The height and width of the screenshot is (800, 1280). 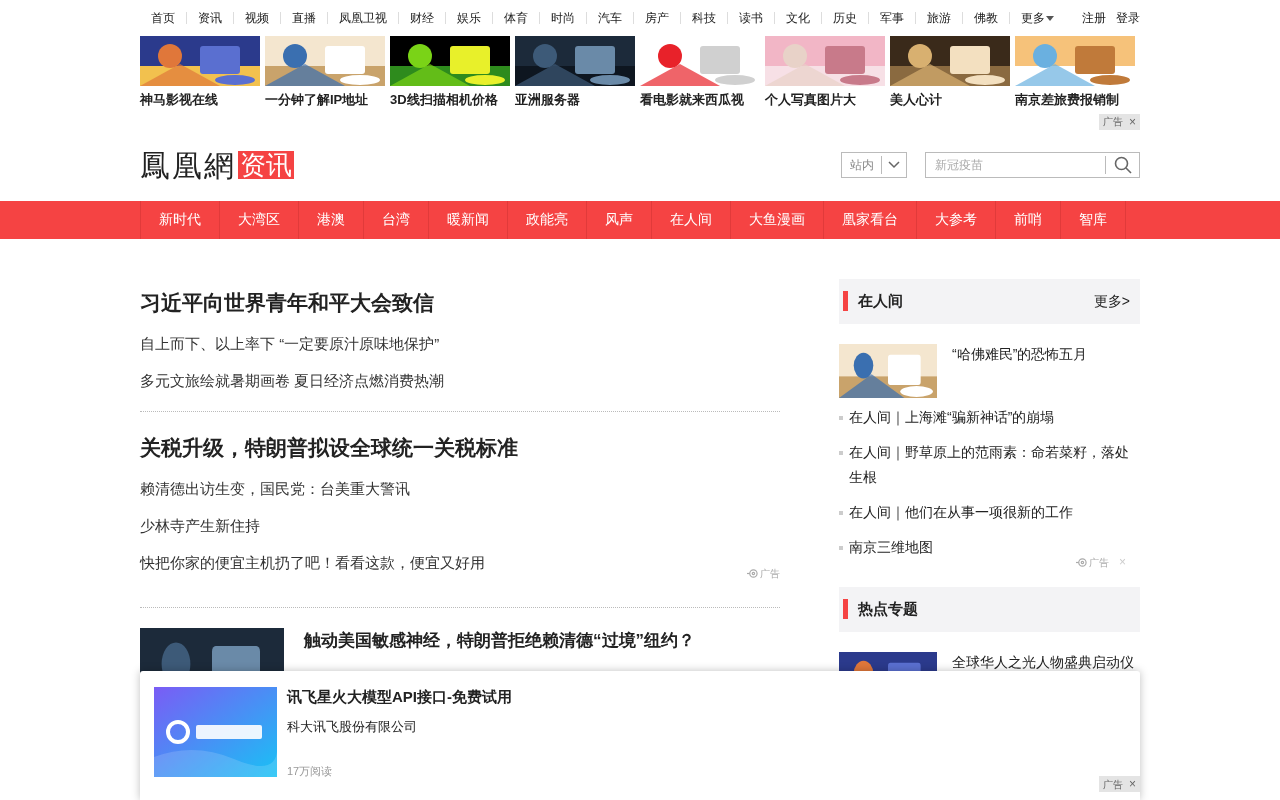 What do you see at coordinates (888, 608) in the screenshot?
I see `section-title: 热点专题` at bounding box center [888, 608].